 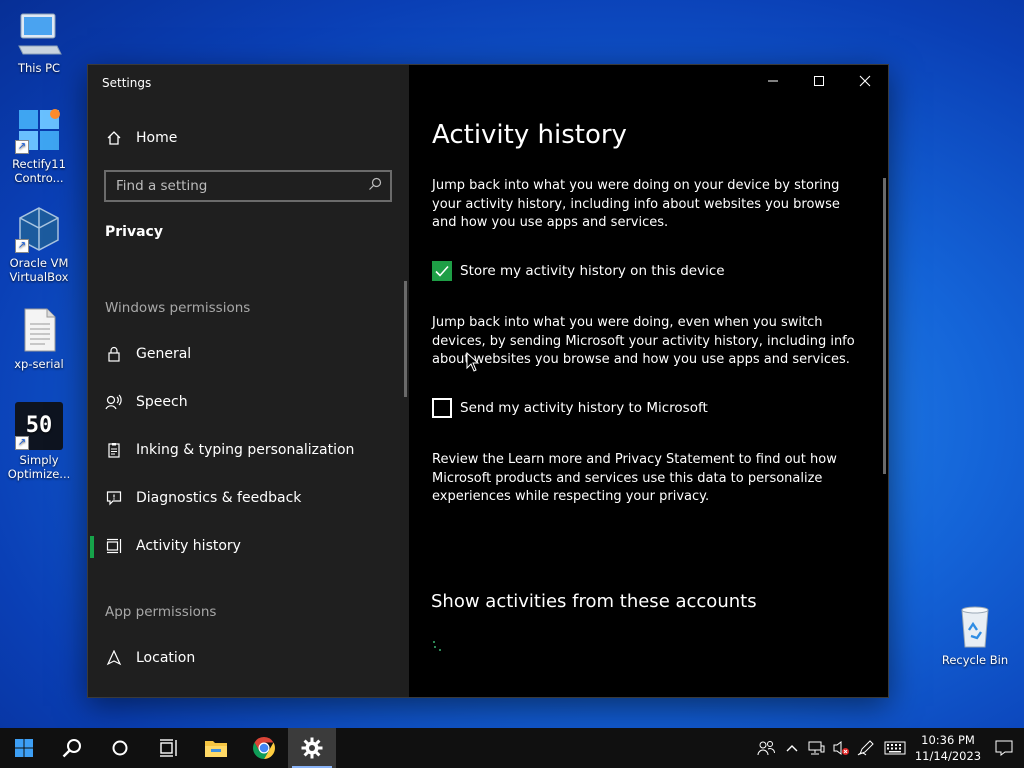 I want to click on chrome-icon, so click(x=264, y=748).